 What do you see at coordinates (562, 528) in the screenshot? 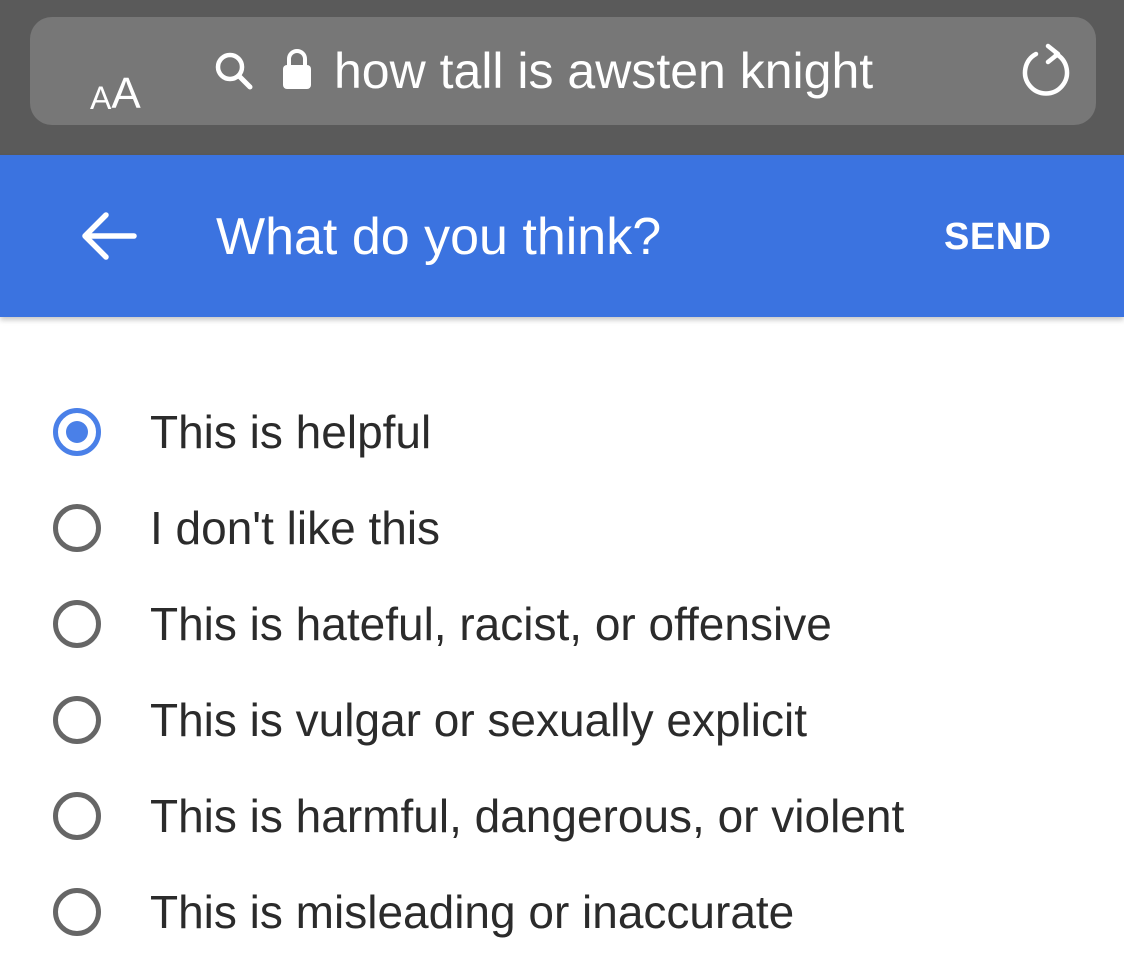
I see `option-dont-like: I don't like this` at bounding box center [562, 528].